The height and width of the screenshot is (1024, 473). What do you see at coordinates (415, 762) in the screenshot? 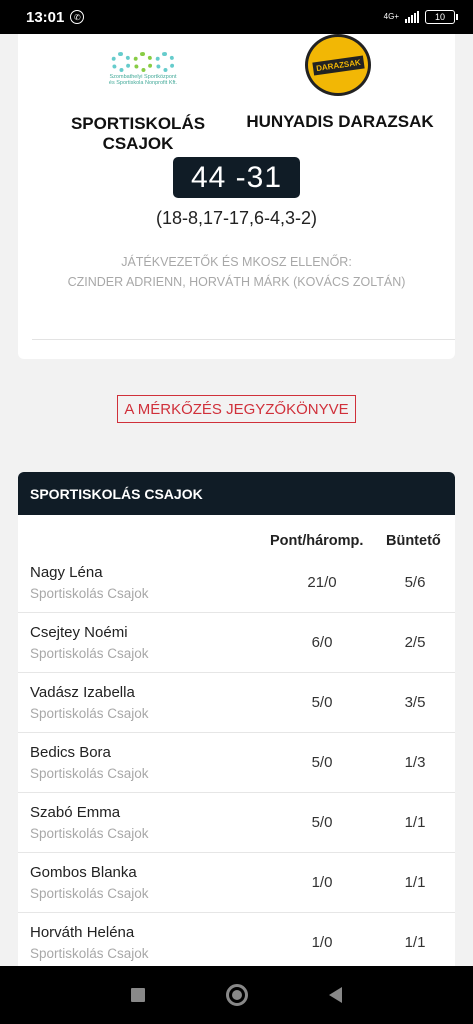
I see `player-free-throws: 1/3` at bounding box center [415, 762].